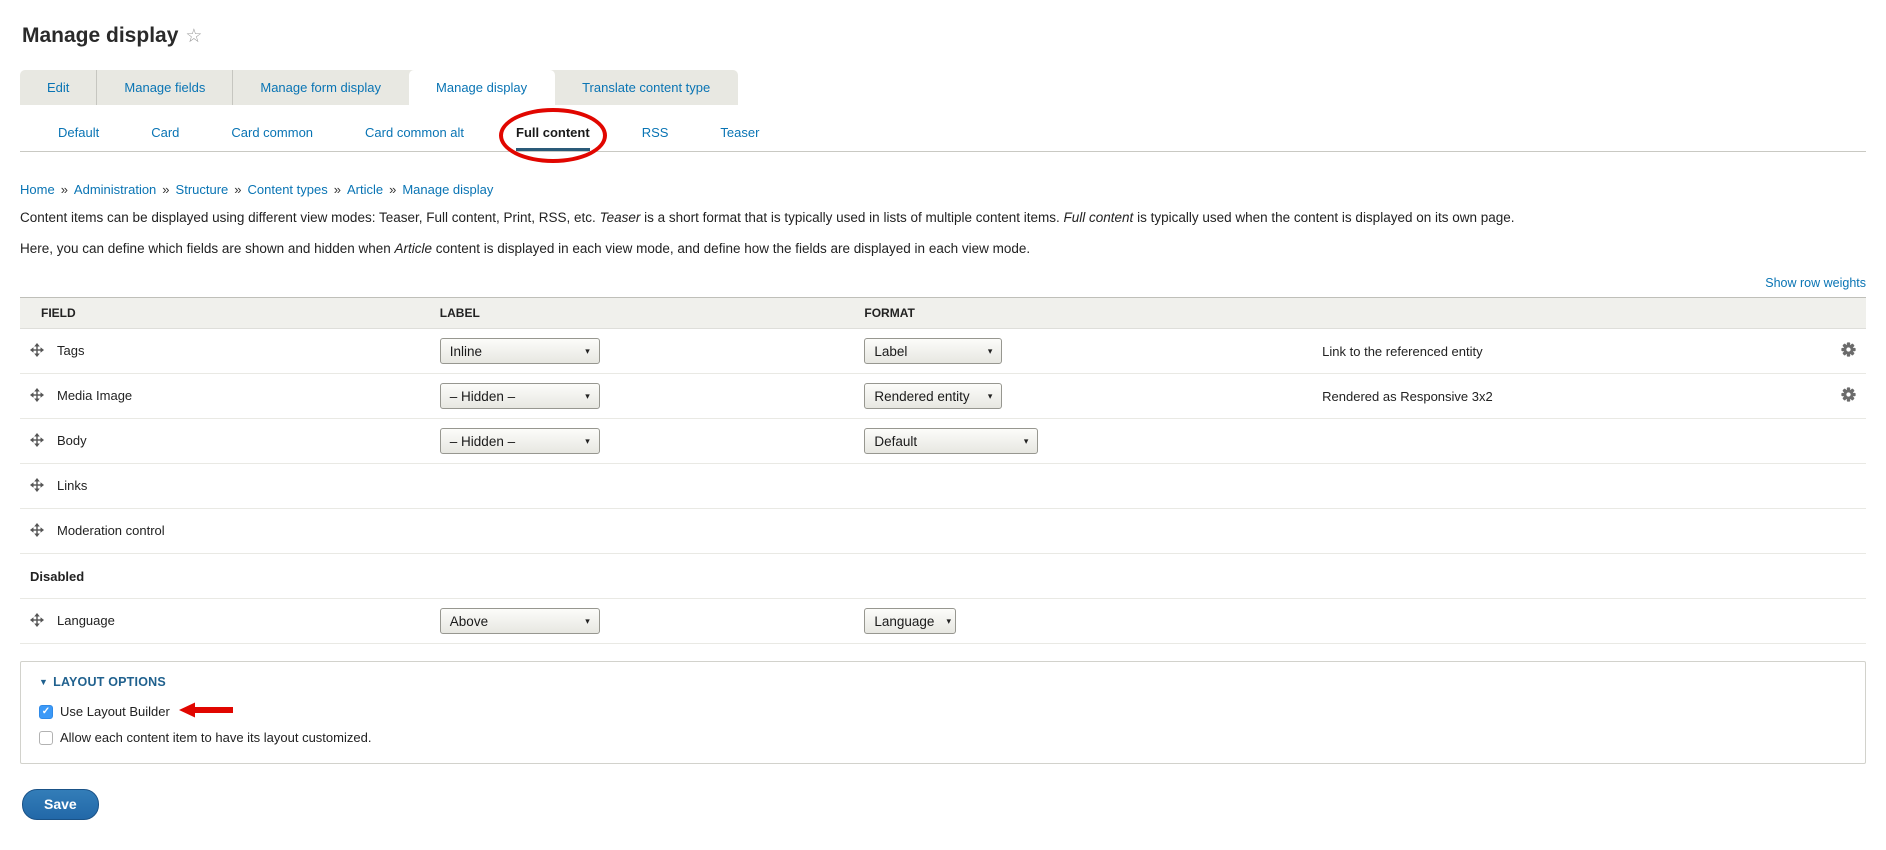 The height and width of the screenshot is (850, 1886). What do you see at coordinates (469, 621) in the screenshot?
I see `select-value: Above` at bounding box center [469, 621].